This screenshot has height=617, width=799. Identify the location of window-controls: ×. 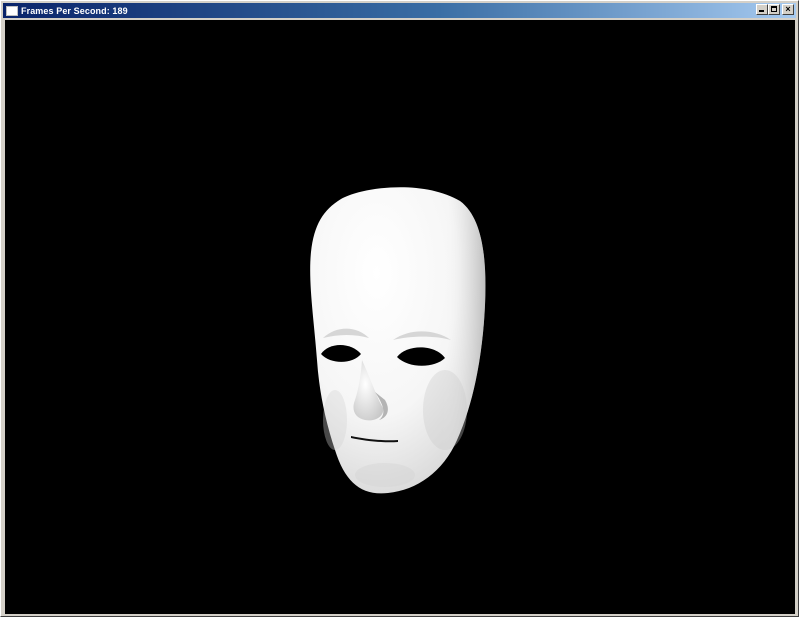
(775, 9).